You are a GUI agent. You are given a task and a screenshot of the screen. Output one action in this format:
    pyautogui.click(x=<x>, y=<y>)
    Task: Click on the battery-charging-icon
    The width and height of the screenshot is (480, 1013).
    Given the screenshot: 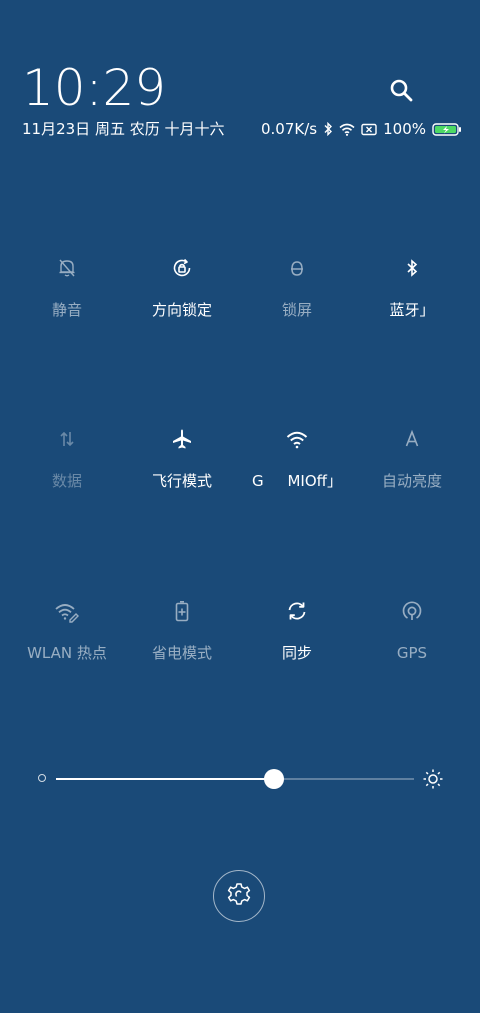 What is the action you would take?
    pyautogui.click(x=447, y=129)
    